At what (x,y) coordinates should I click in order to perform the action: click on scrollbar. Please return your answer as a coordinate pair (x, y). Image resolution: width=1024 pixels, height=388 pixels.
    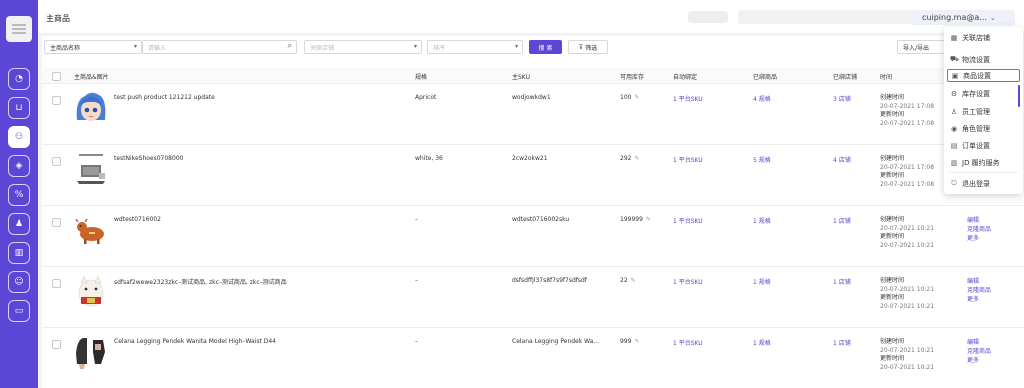
    Looking at the image, I should click on (1019, 96).